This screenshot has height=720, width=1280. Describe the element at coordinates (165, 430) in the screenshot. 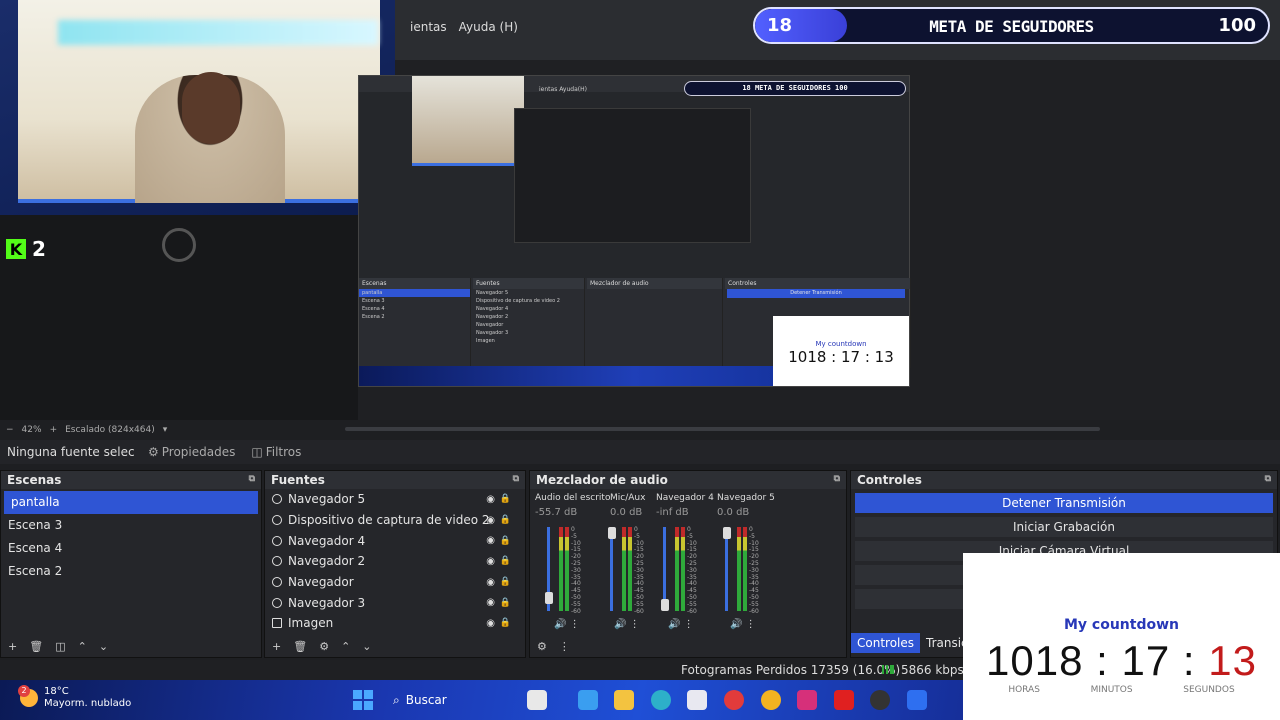

I see `scaling-dropdown-icon: ▾` at that location.